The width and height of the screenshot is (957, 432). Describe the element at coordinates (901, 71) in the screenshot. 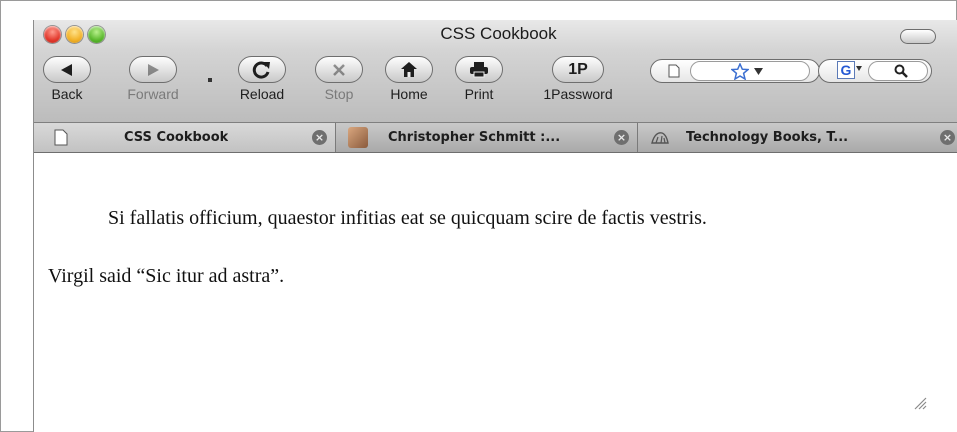

I see `magnifier-icon` at that location.